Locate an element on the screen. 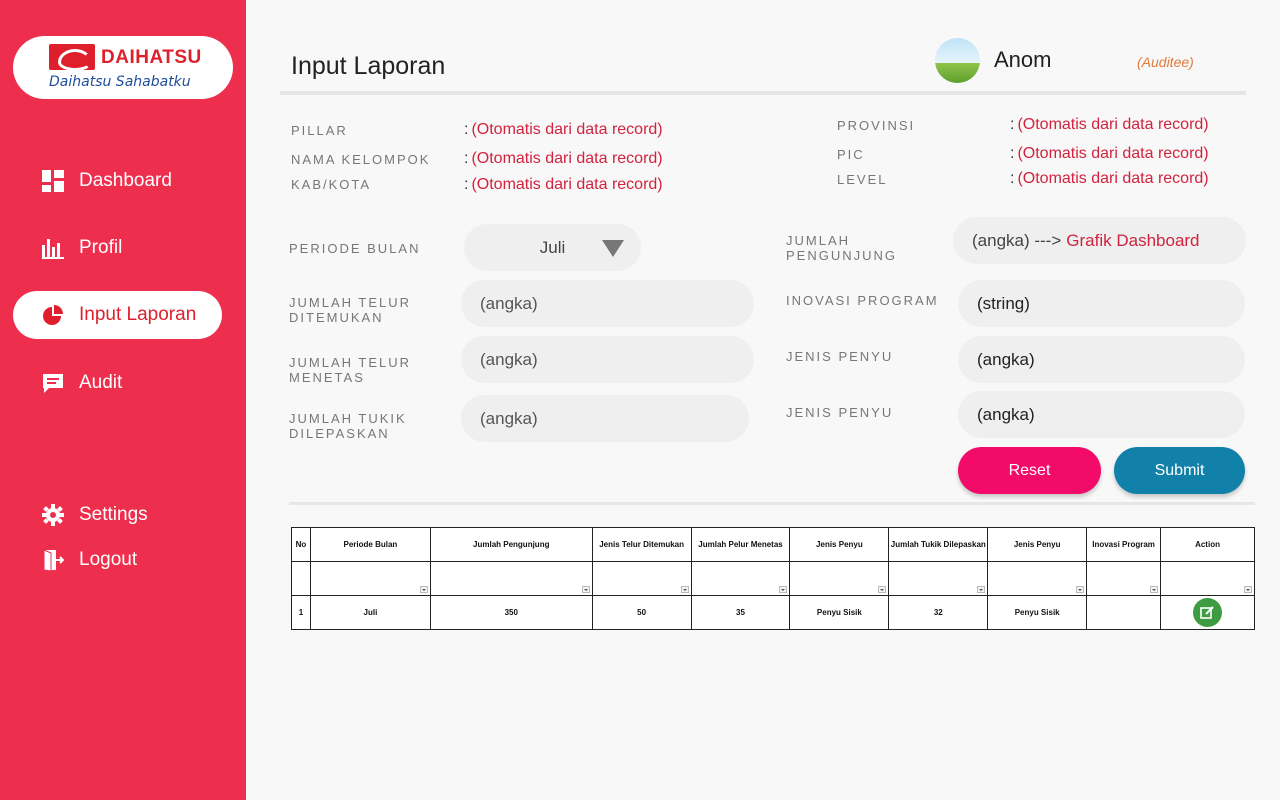 This screenshot has width=1280, height=800. section-divider is located at coordinates (772, 503).